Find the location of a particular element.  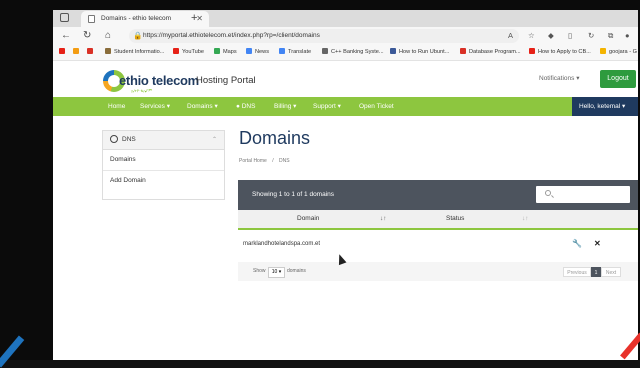

domain-name: marklandhotelandspa.com.et is located at coordinates (281, 244).